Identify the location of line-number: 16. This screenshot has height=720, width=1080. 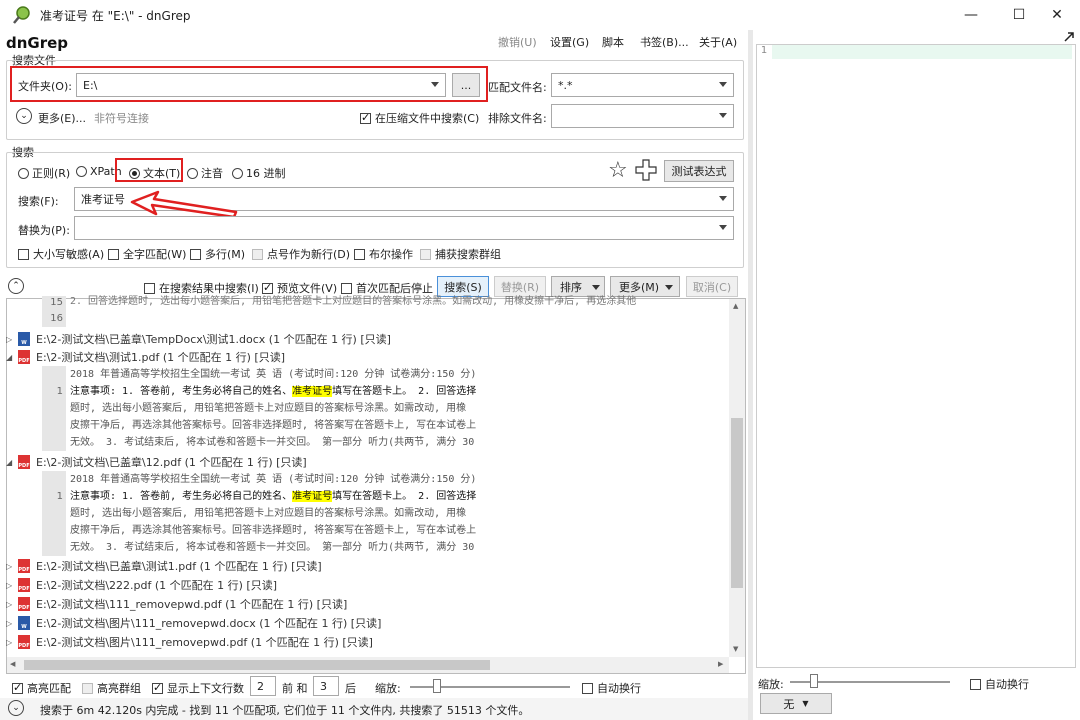
(54, 318).